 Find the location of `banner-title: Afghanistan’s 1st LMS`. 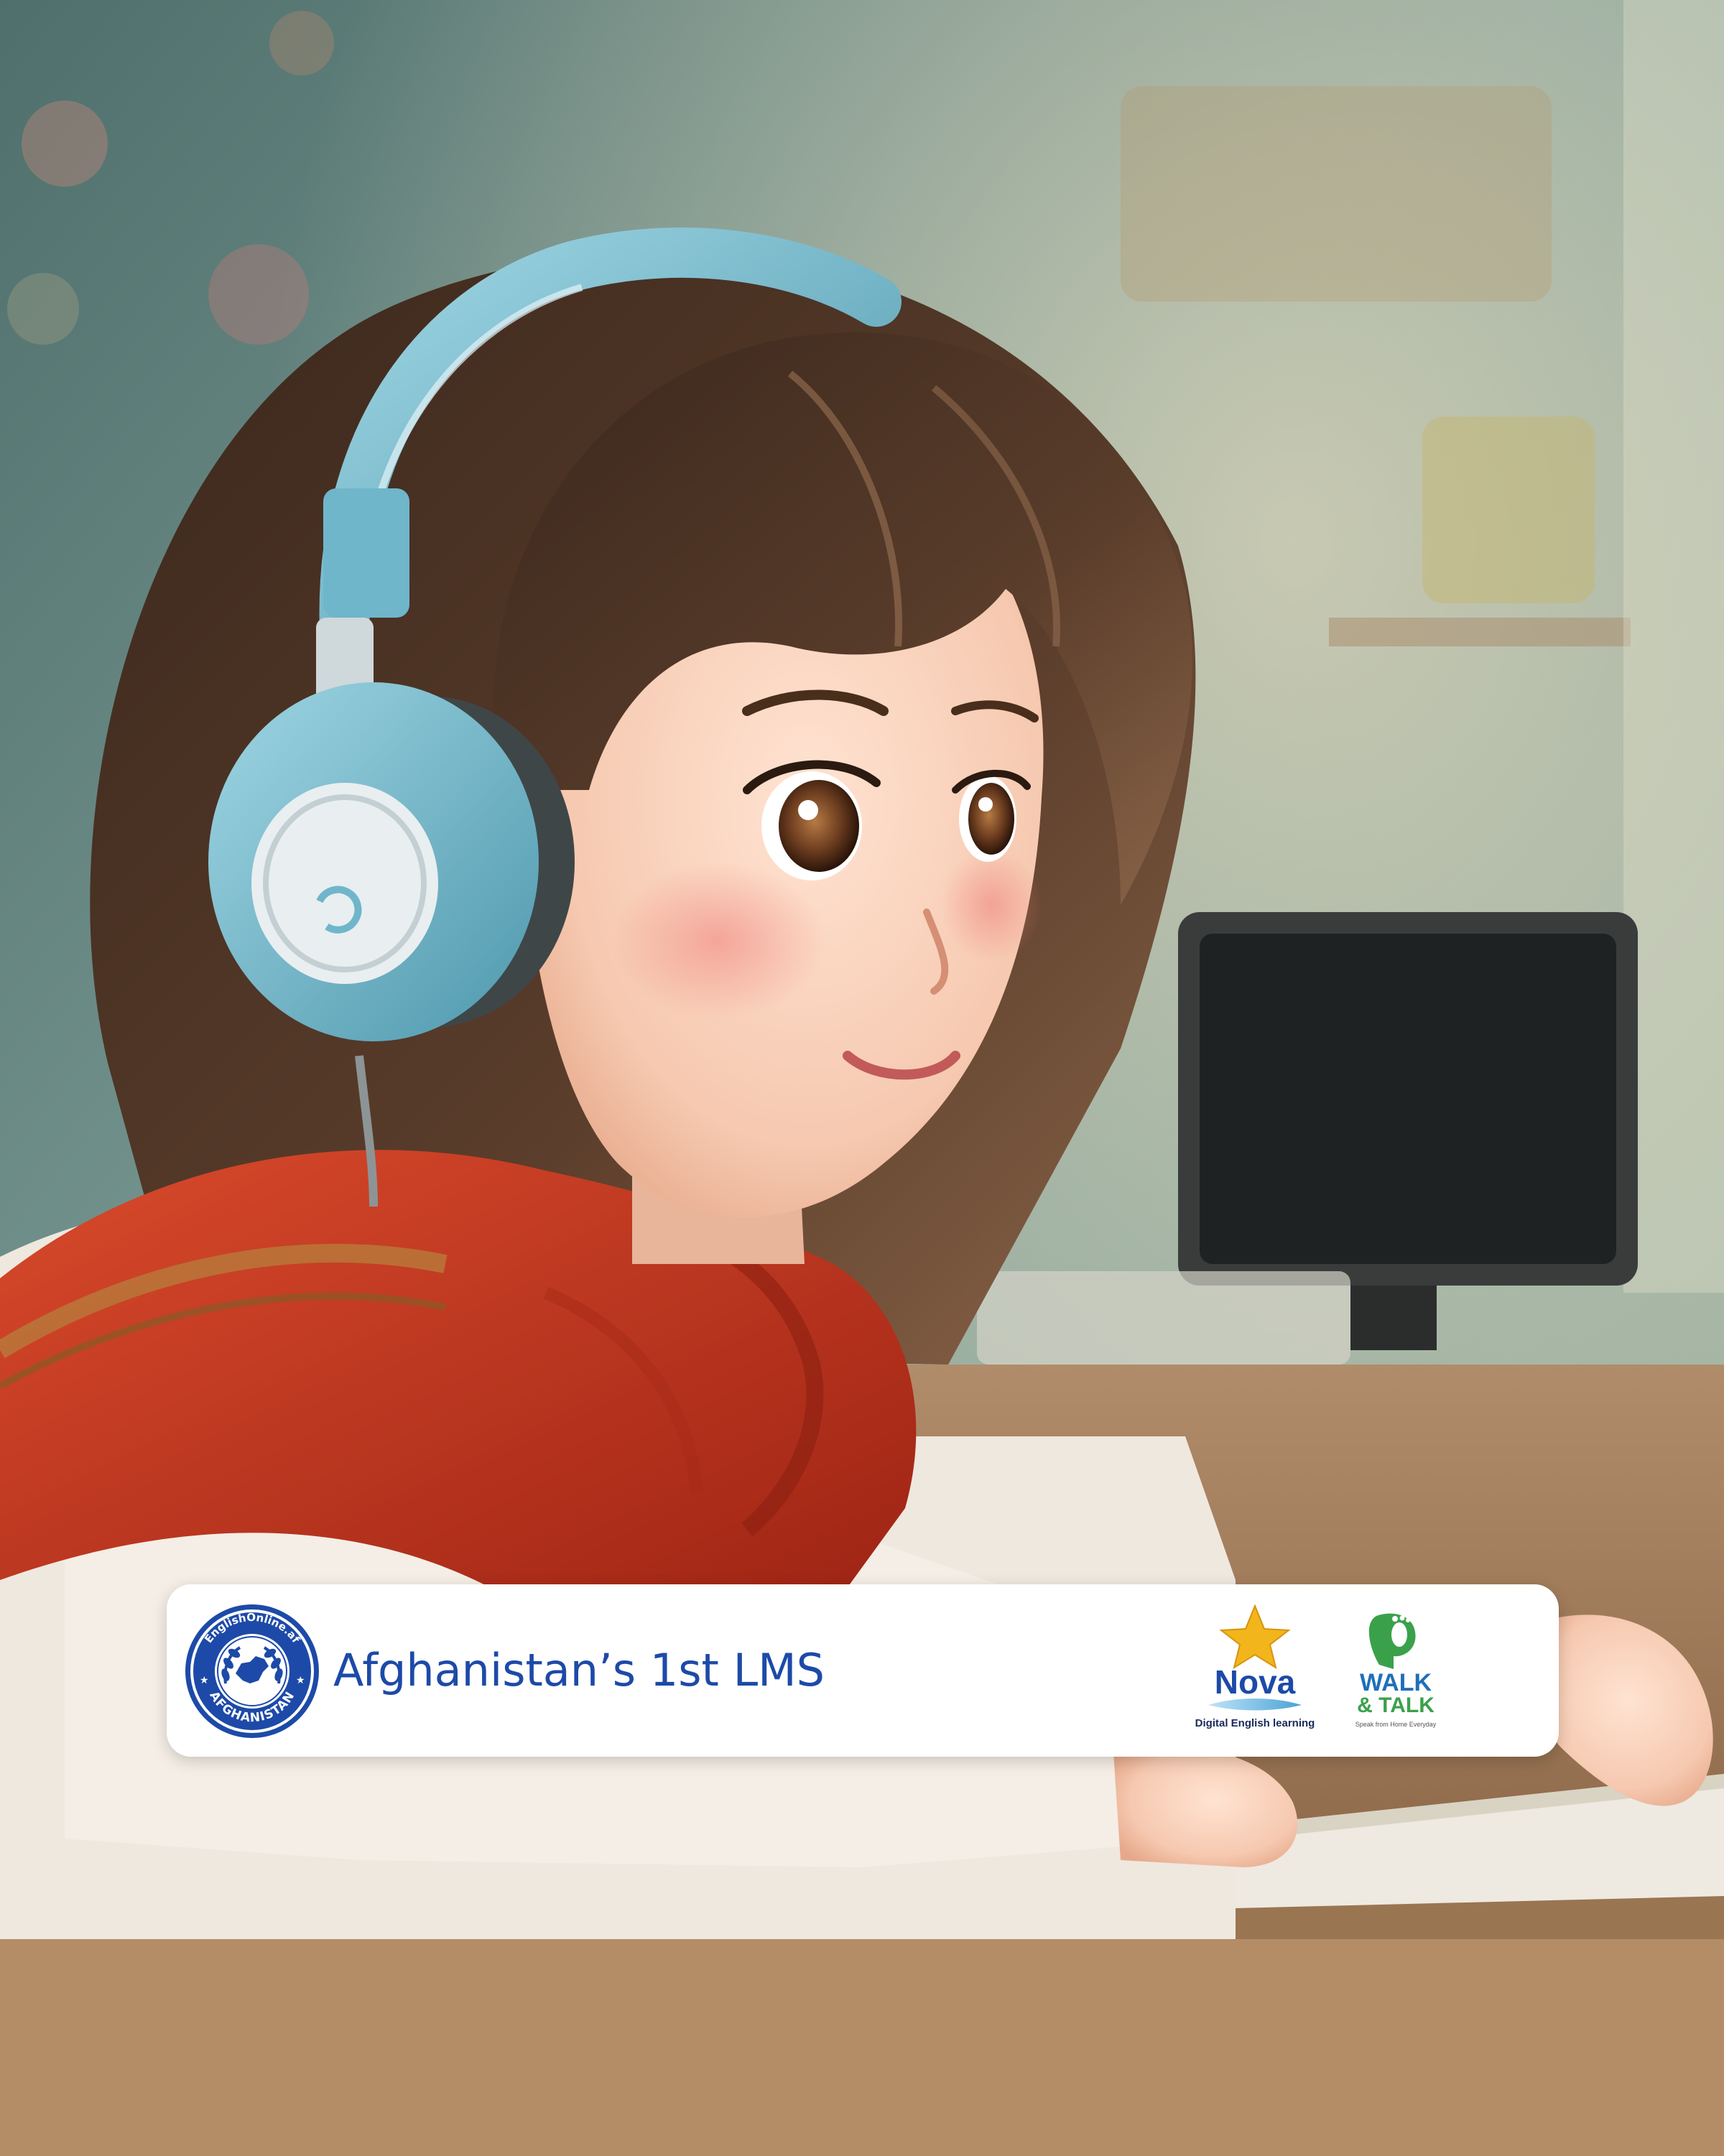

banner-title: Afghanistan’s 1st LMS is located at coordinates (579, 1670).